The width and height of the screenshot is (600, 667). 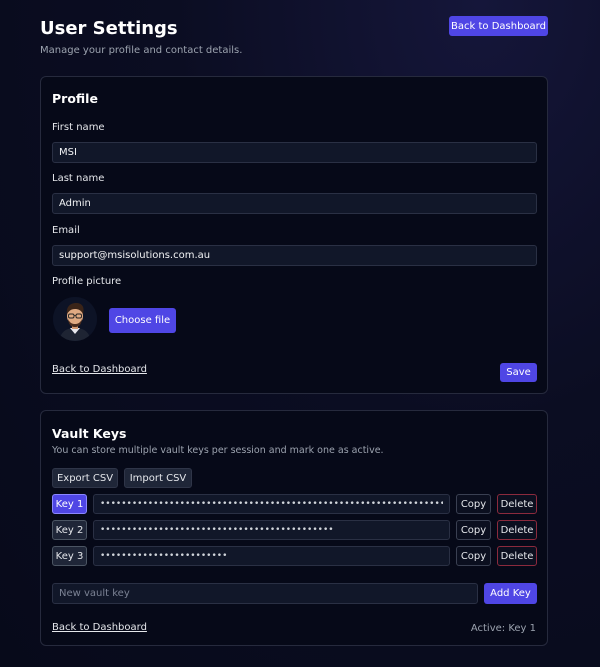 What do you see at coordinates (518, 372) in the screenshot?
I see `save-button: Save` at bounding box center [518, 372].